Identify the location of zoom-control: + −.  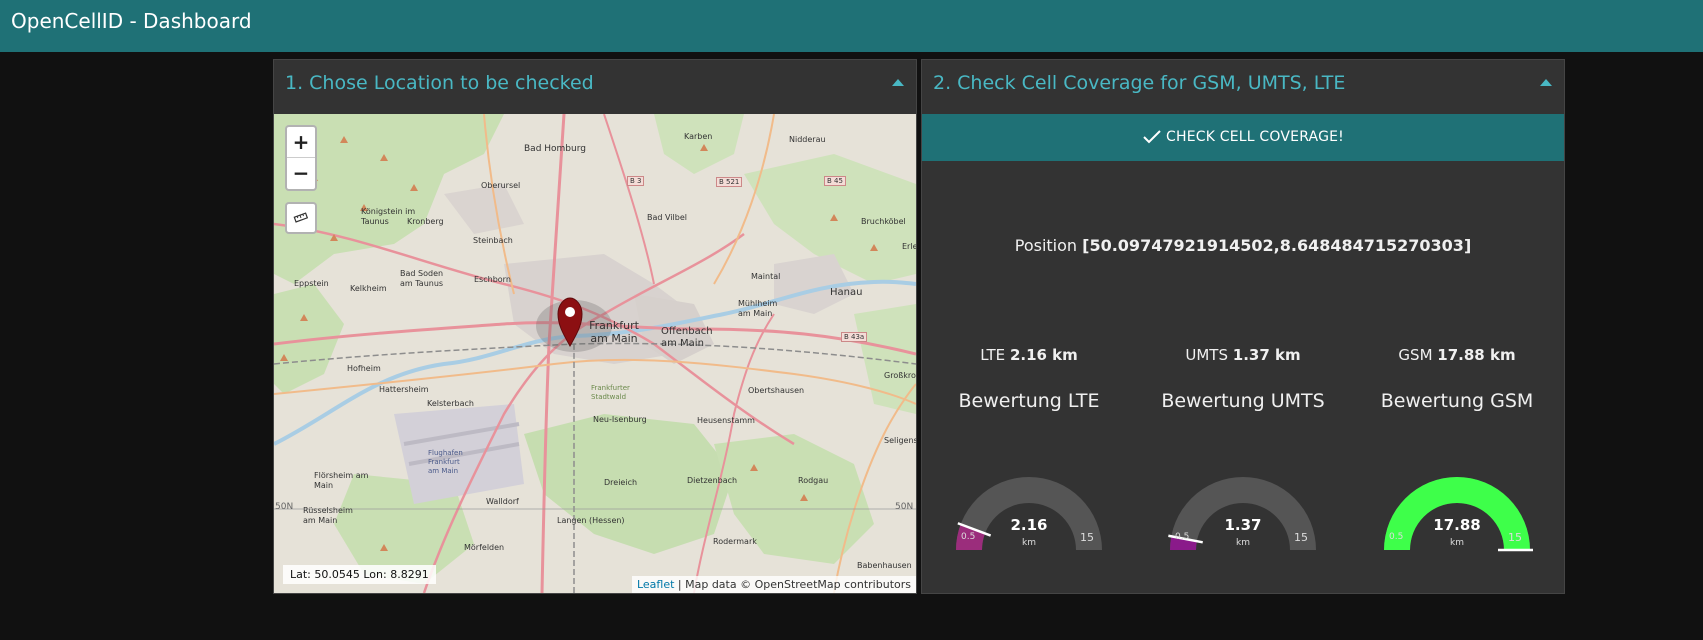
(301, 158).